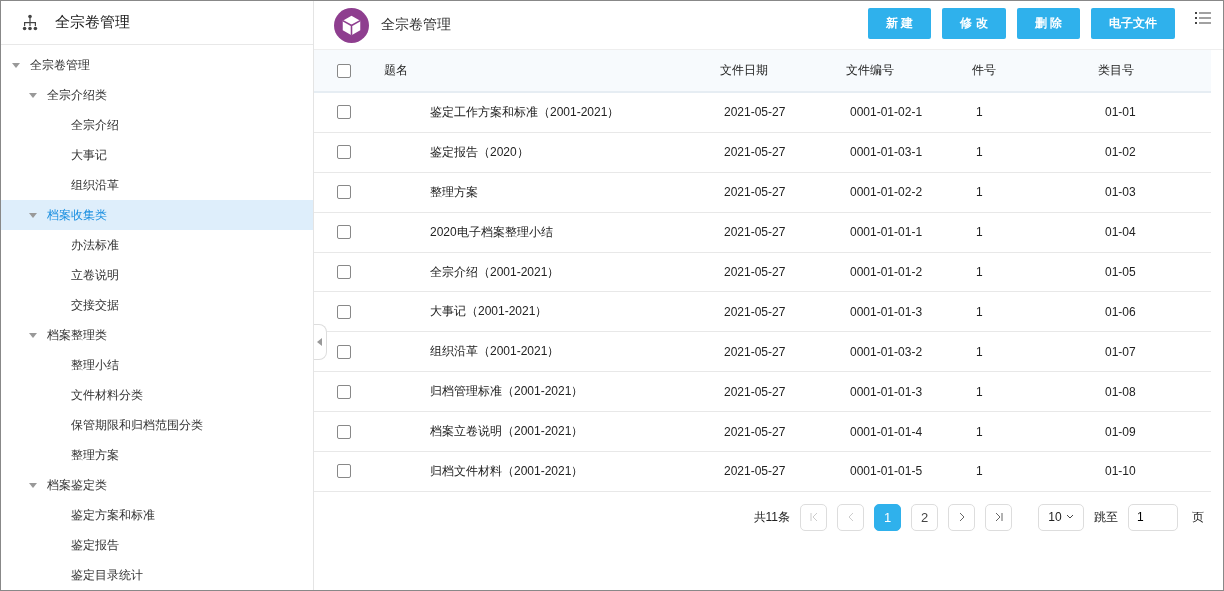 The image size is (1224, 591). I want to click on table-cell-text: 0001-01-01-5, so click(886, 471).